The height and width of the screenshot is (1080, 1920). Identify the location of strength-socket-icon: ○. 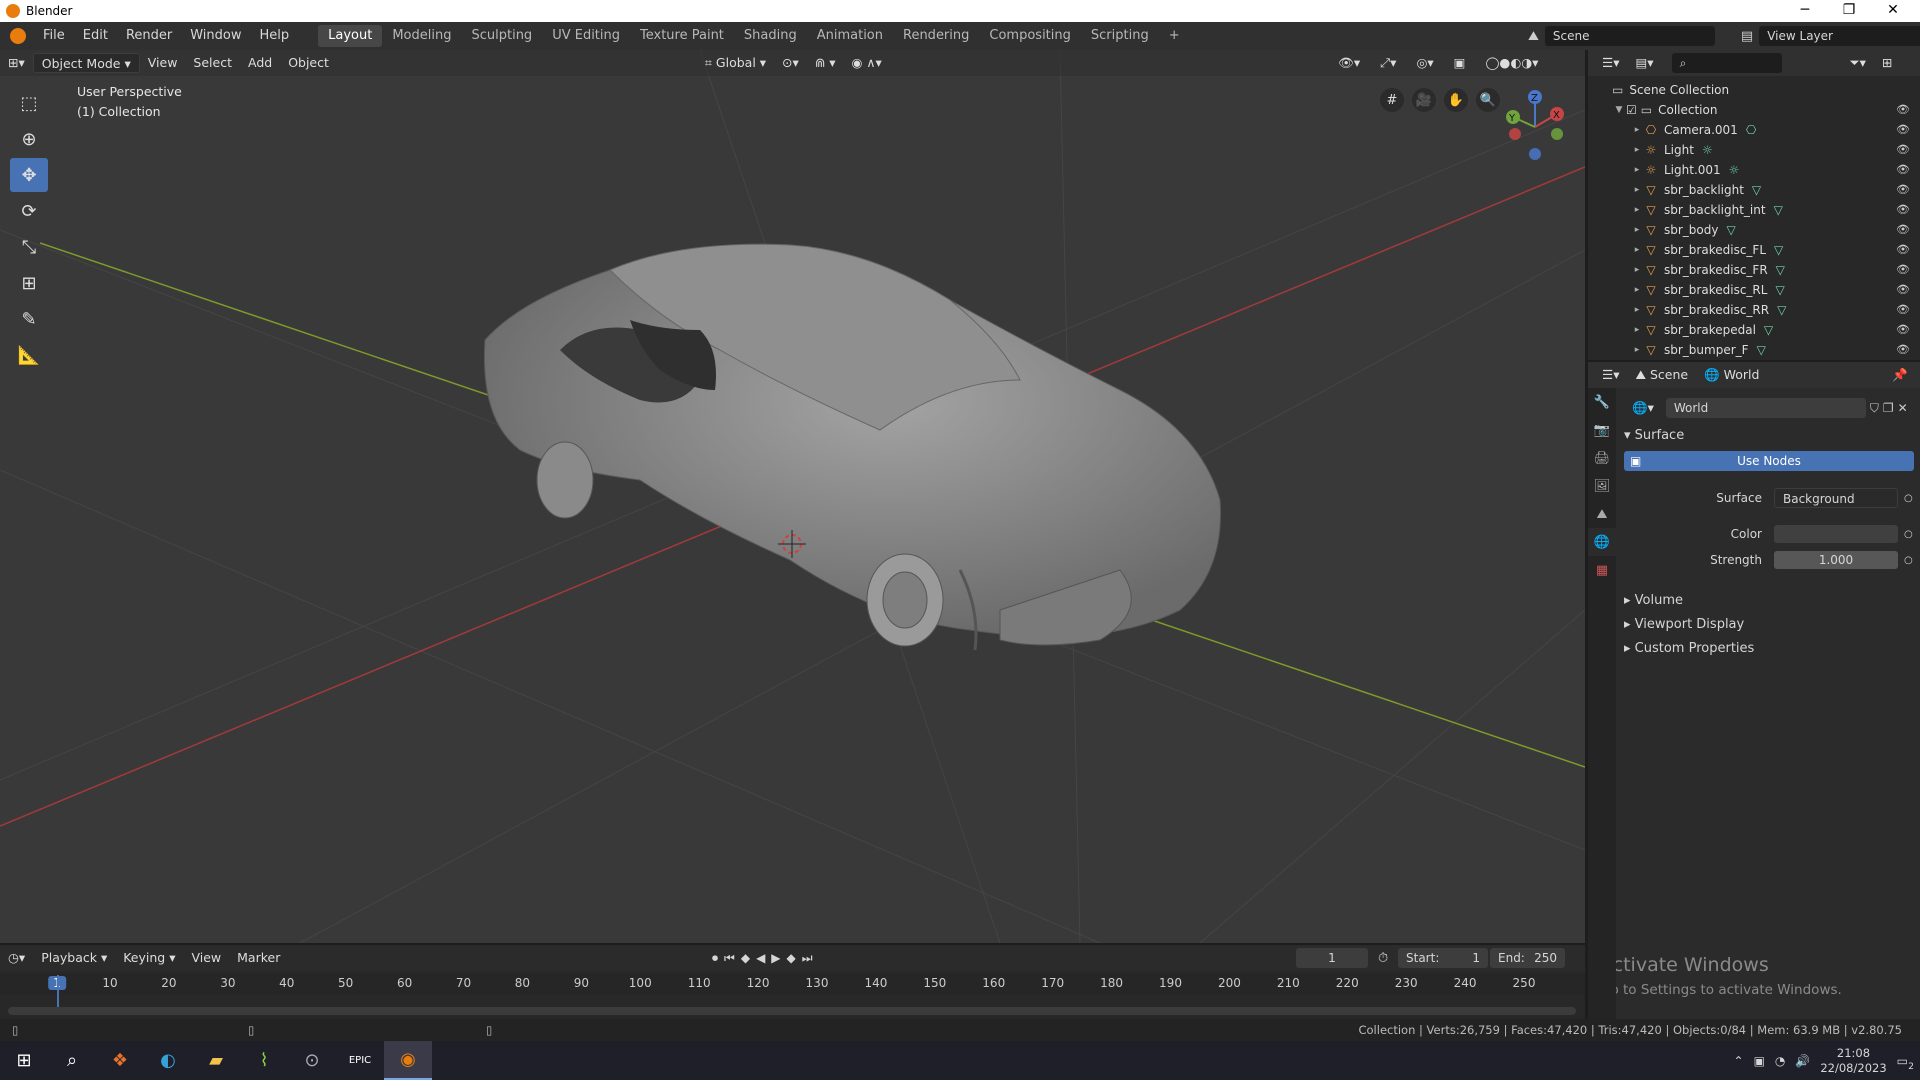
(1908, 560).